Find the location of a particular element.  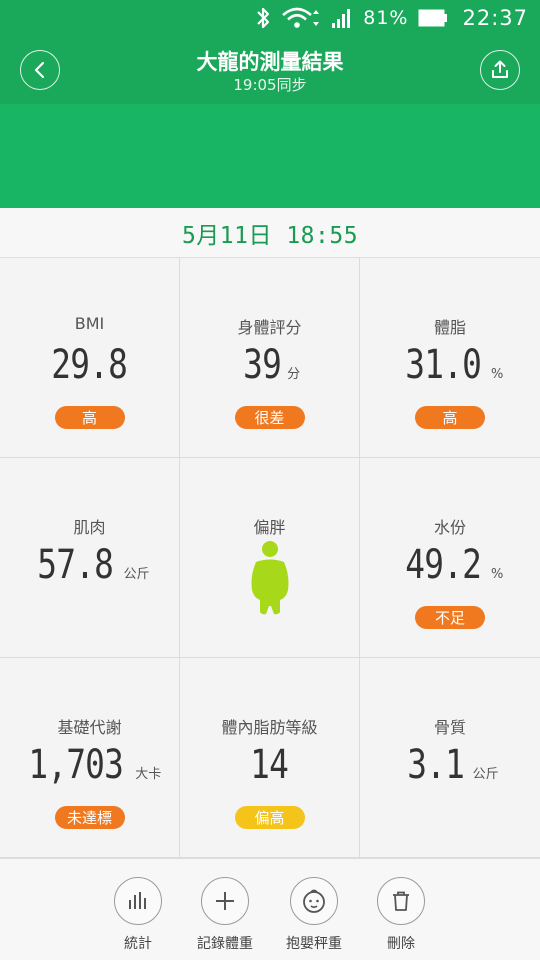

status-badge: 偏高 is located at coordinates (269, 817).